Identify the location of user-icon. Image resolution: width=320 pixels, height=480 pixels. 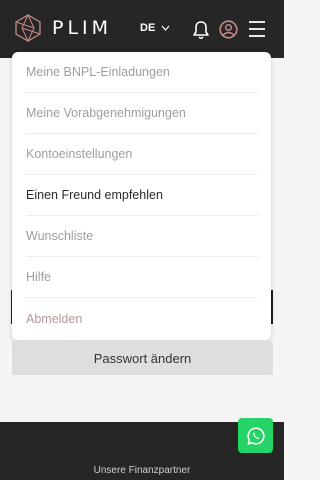
(228, 29).